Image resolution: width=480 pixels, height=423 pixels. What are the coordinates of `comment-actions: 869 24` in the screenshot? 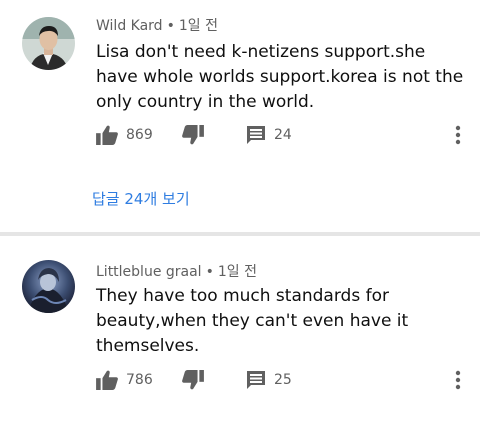 It's located at (288, 135).